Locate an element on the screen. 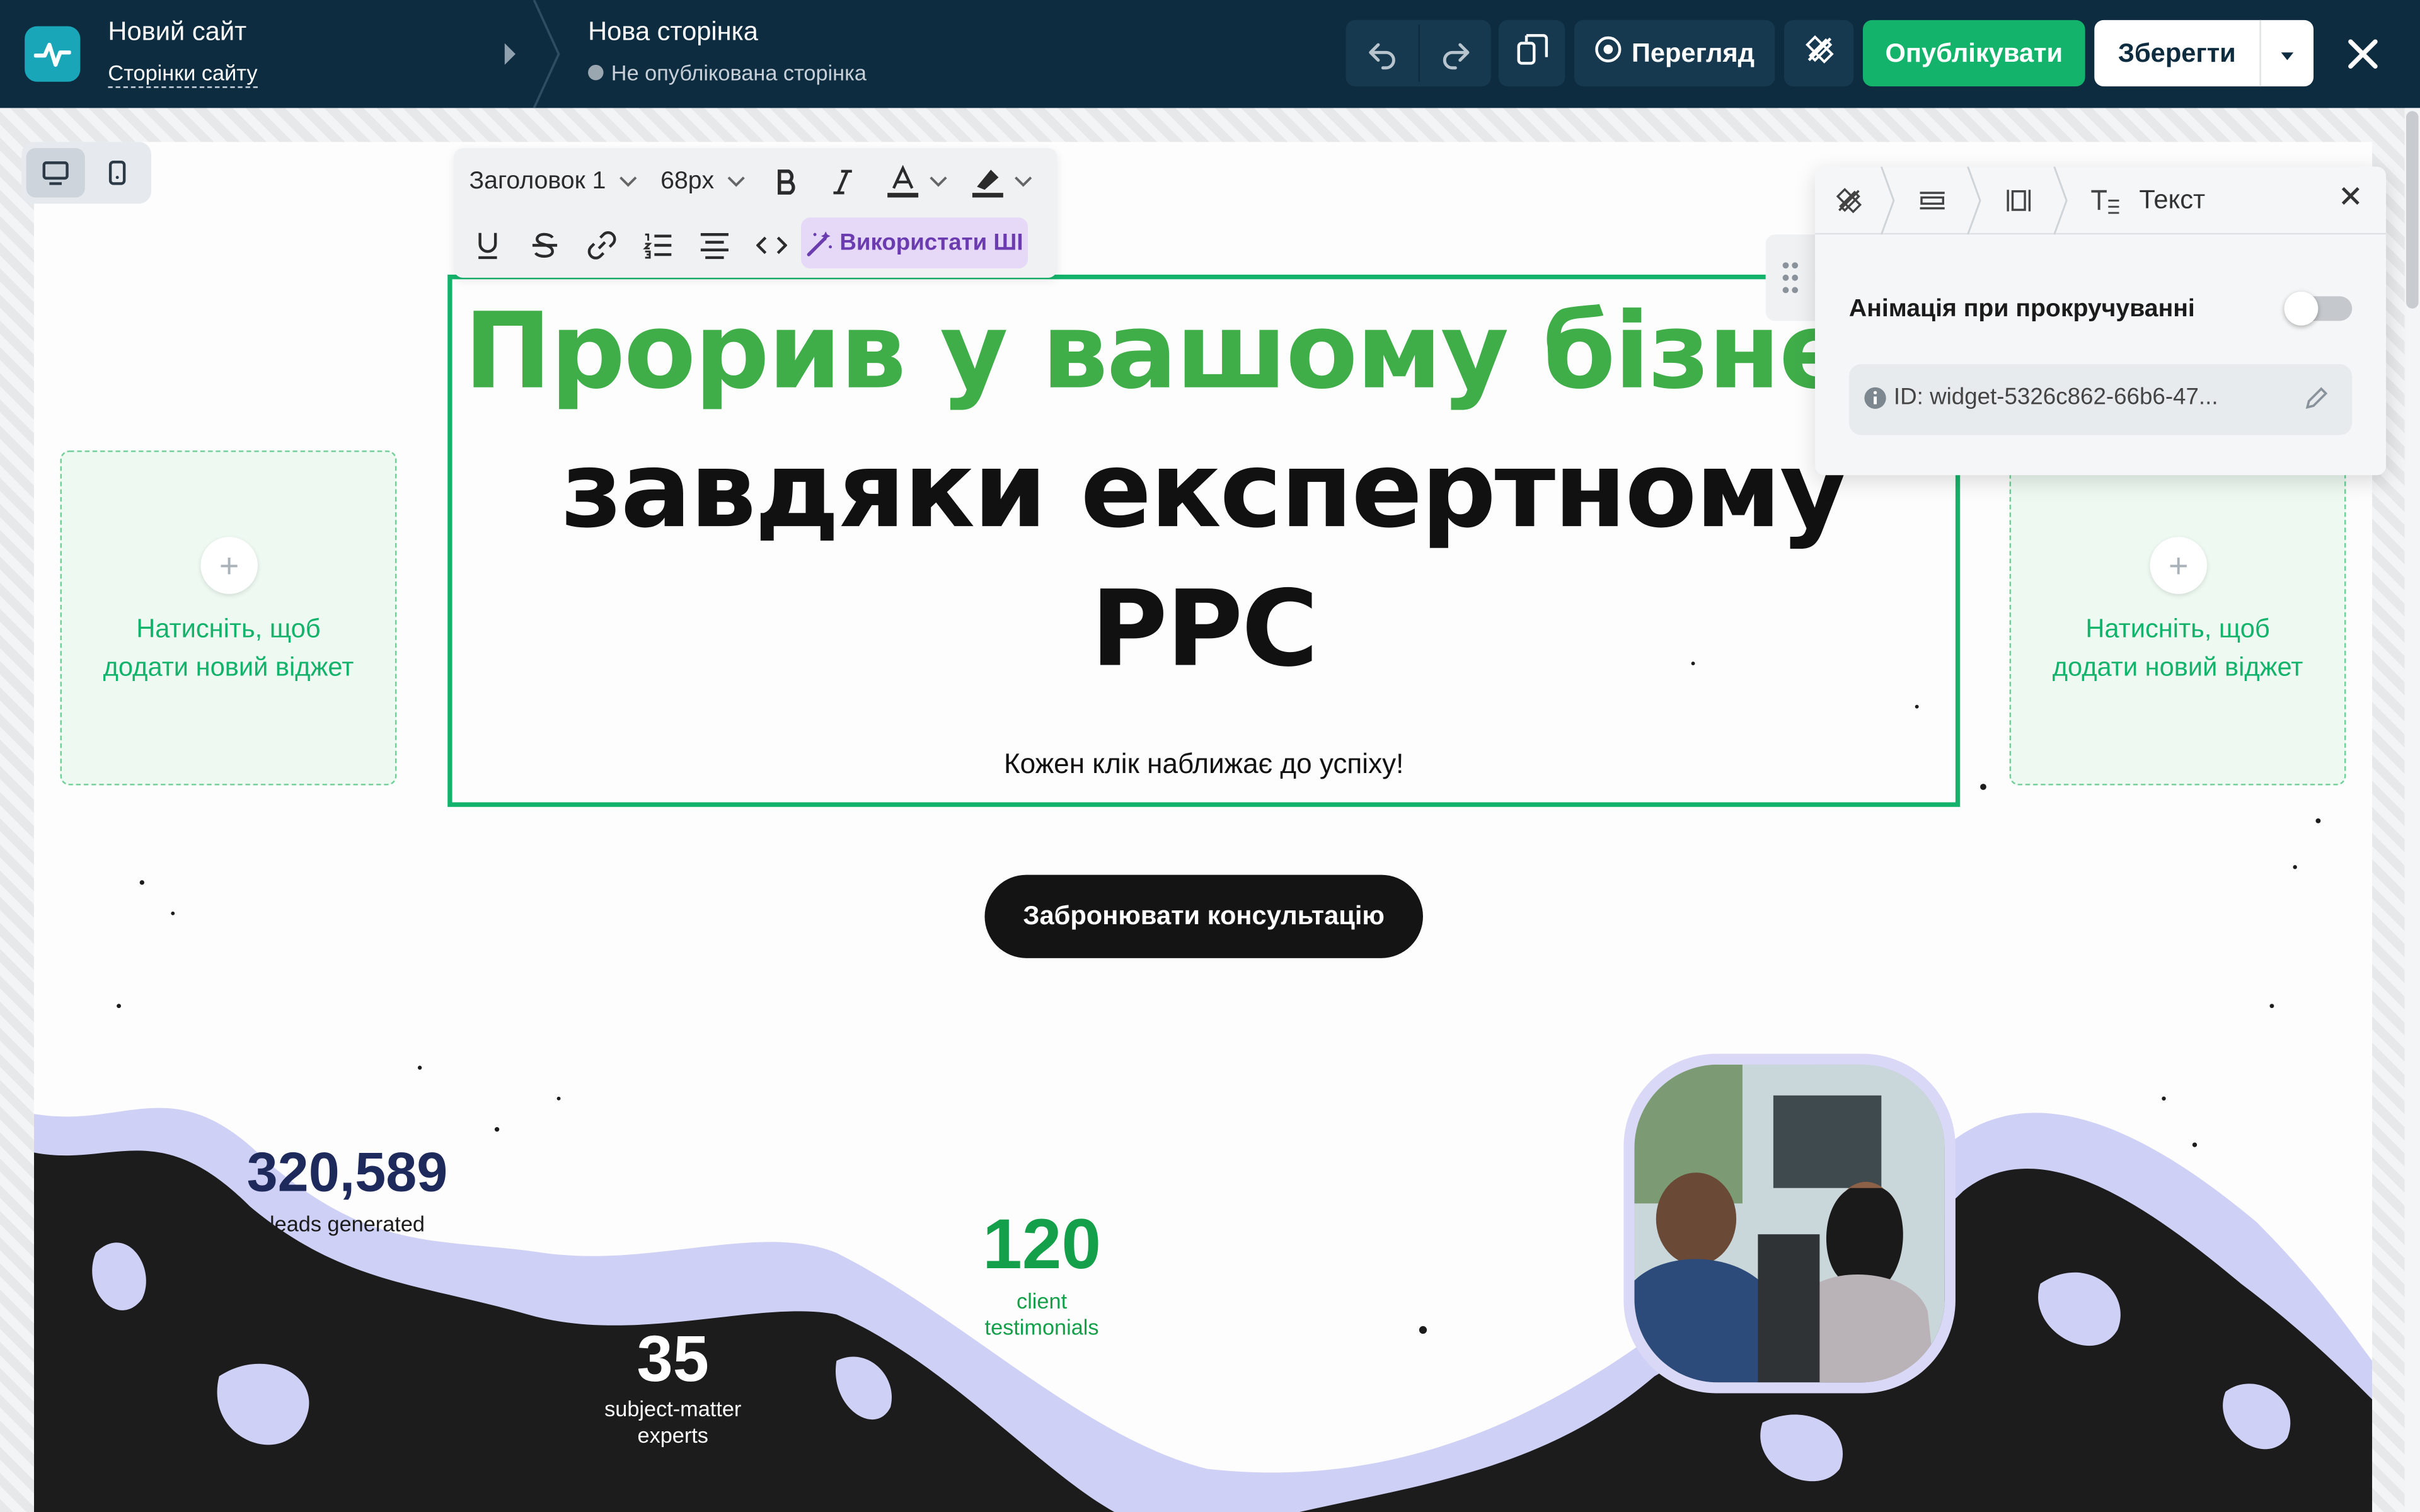  team-photo is located at coordinates (1790, 1223).